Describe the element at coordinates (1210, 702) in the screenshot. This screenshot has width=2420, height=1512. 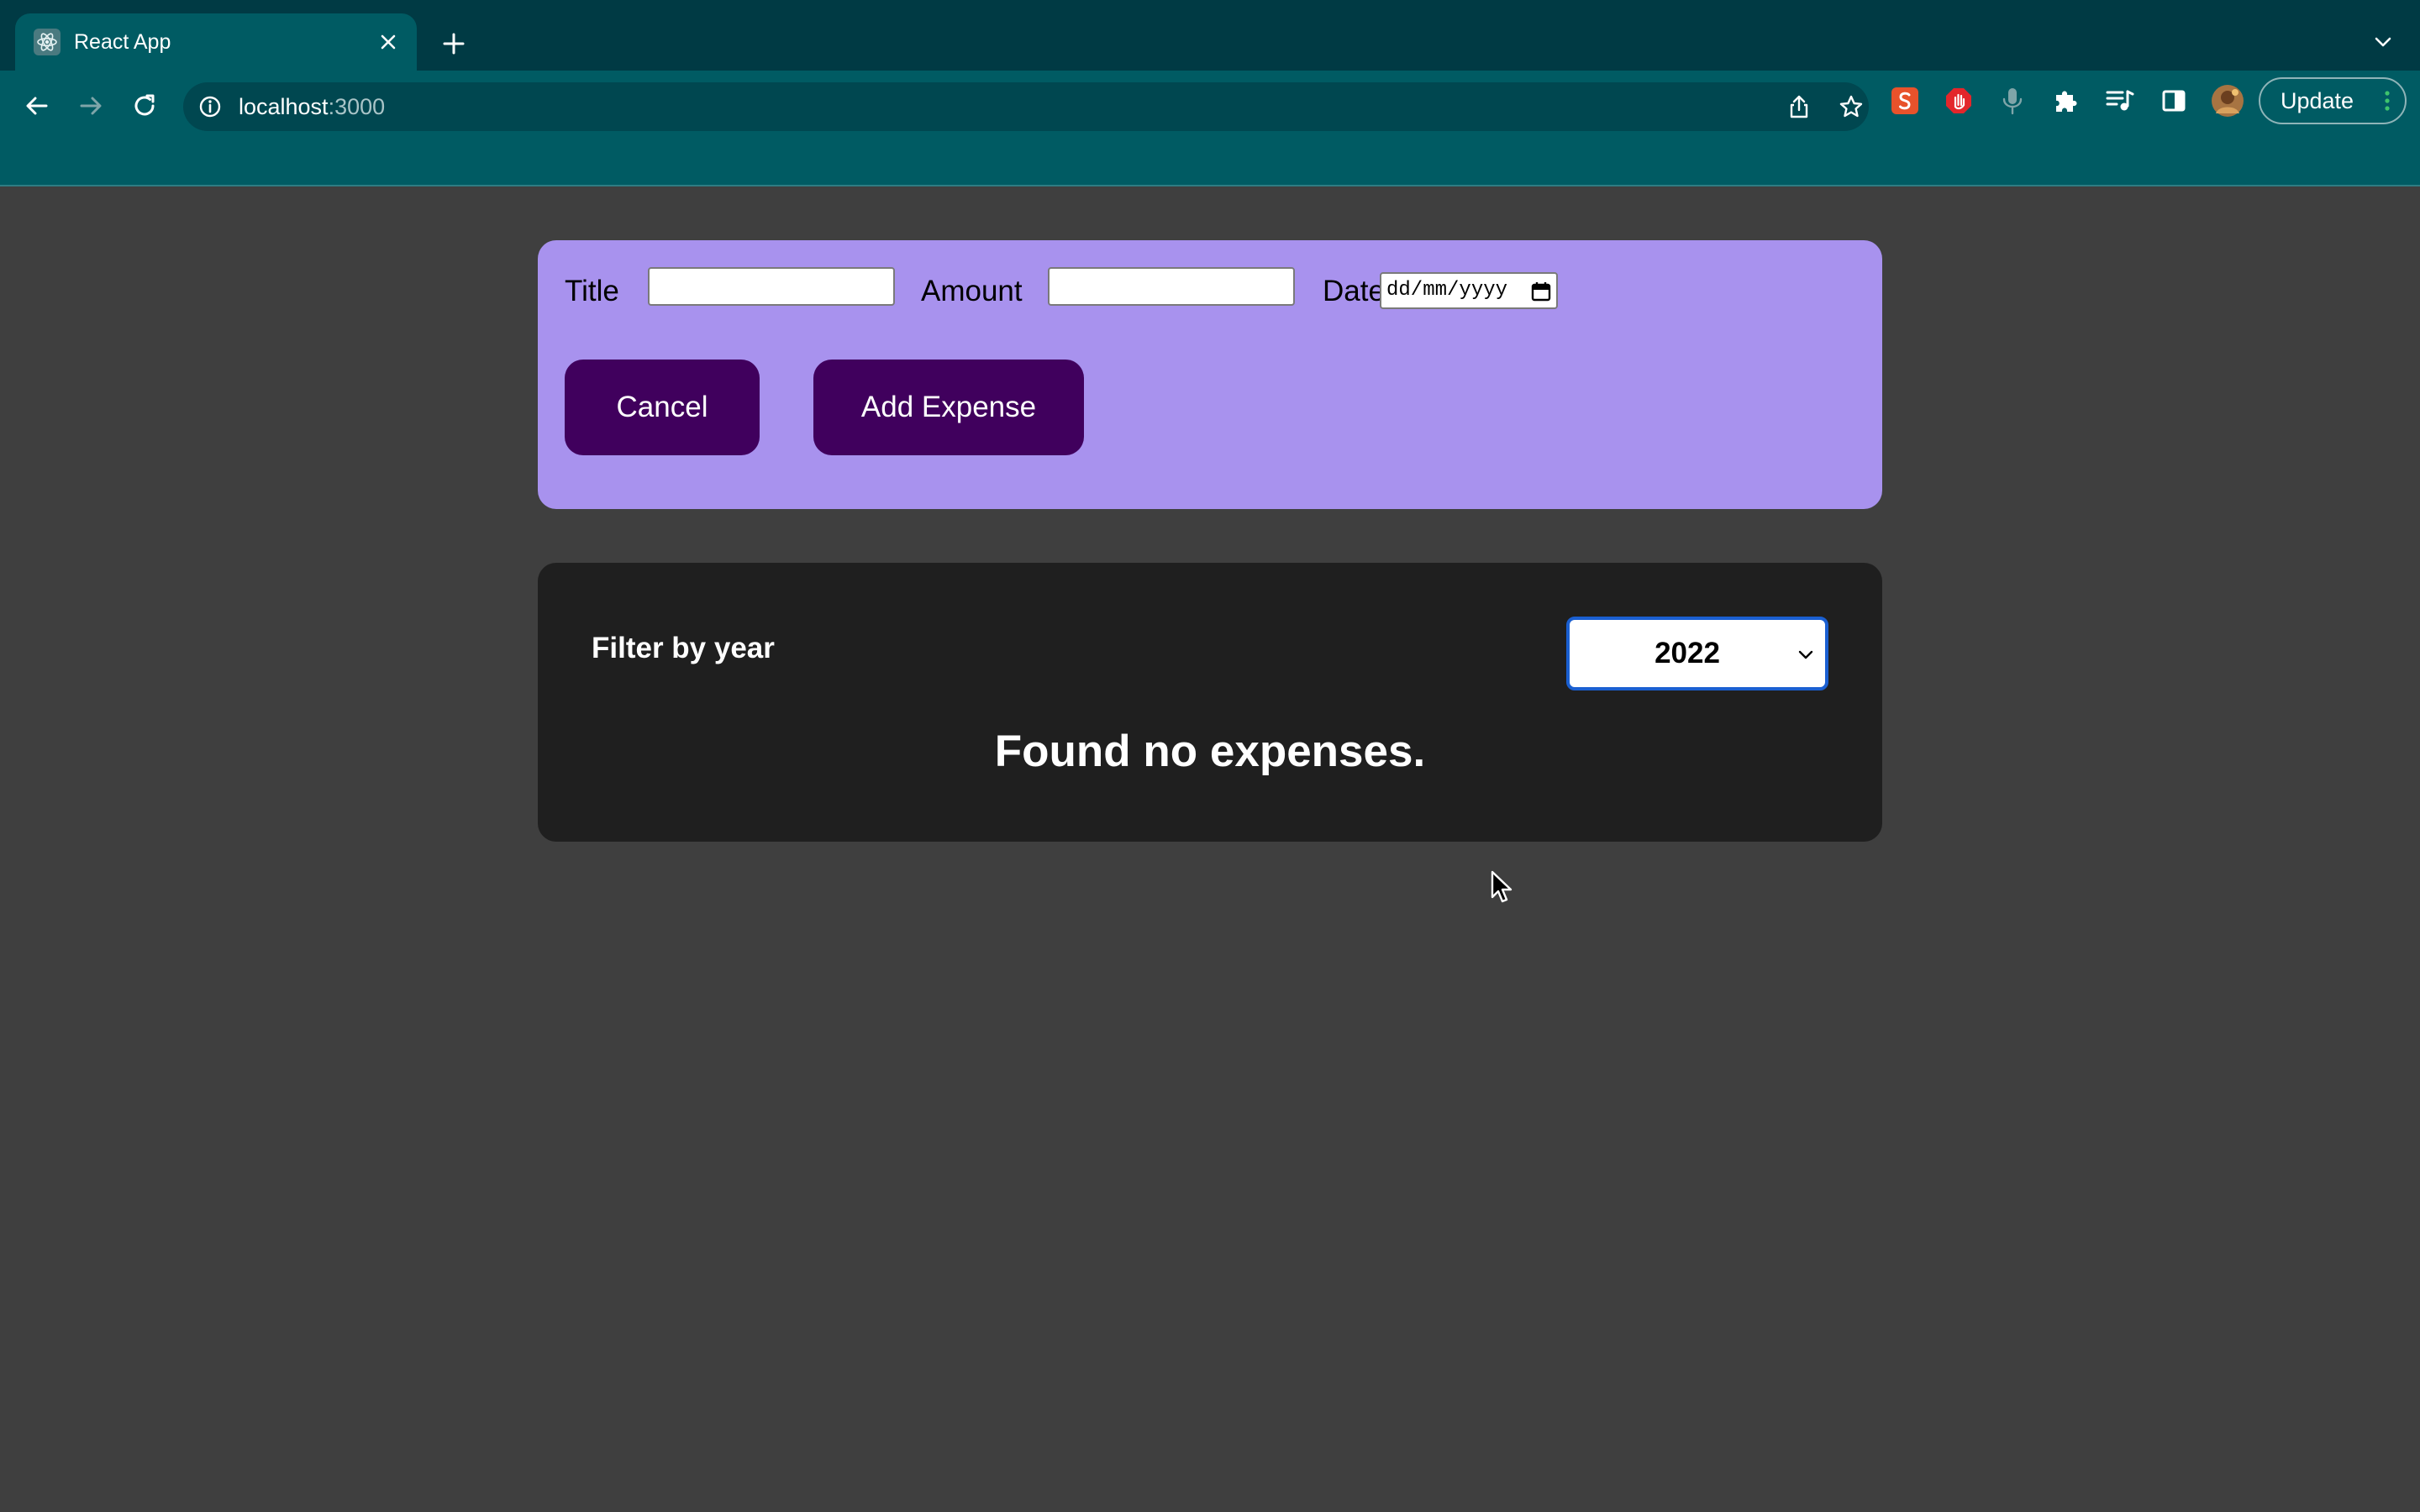
I see `expenses-panel: Filter by year 2022 Found no expenses.` at that location.